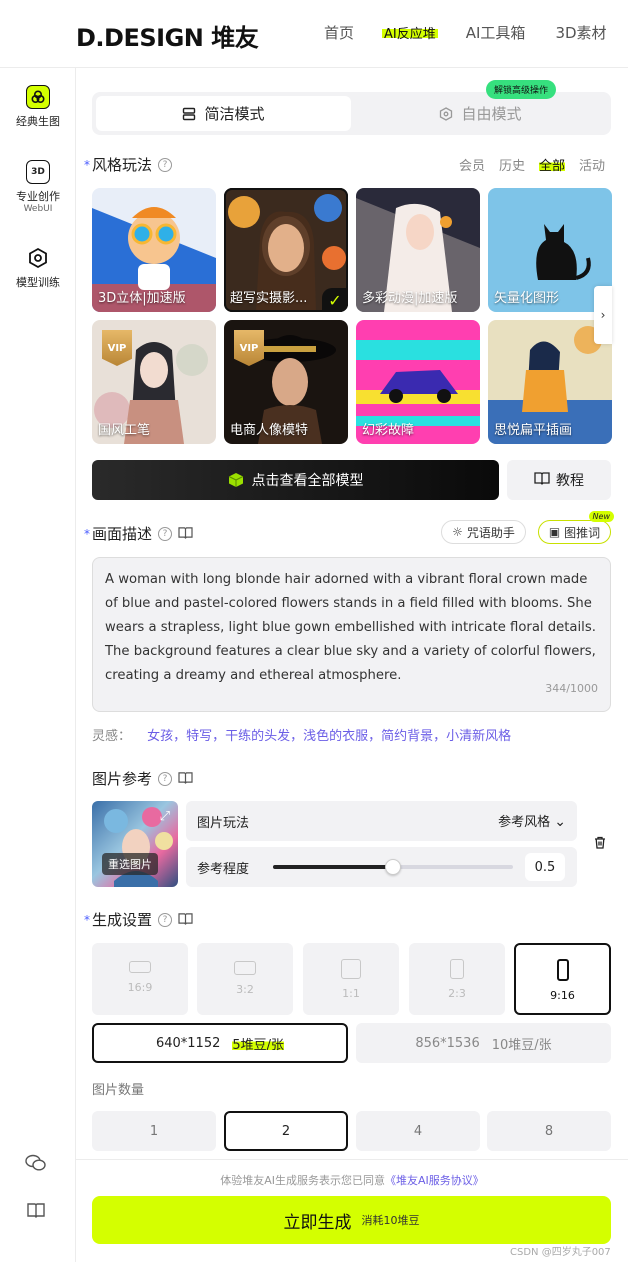 This screenshot has height=1262, width=628. Describe the element at coordinates (286, 382) in the screenshot. I see `style-card-ecommerce: VIP 电商人像模特` at that location.